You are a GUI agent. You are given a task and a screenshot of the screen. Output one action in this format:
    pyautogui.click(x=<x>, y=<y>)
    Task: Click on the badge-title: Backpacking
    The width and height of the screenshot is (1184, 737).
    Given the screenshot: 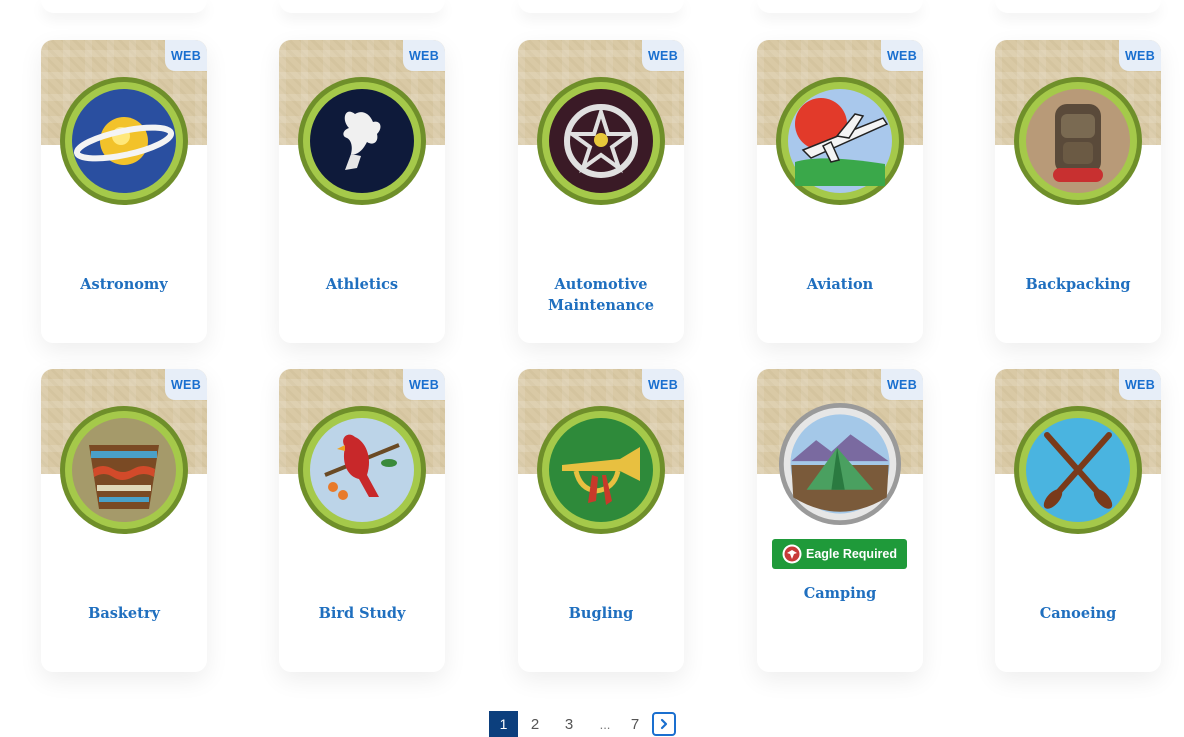 What is the action you would take?
    pyautogui.click(x=1078, y=284)
    